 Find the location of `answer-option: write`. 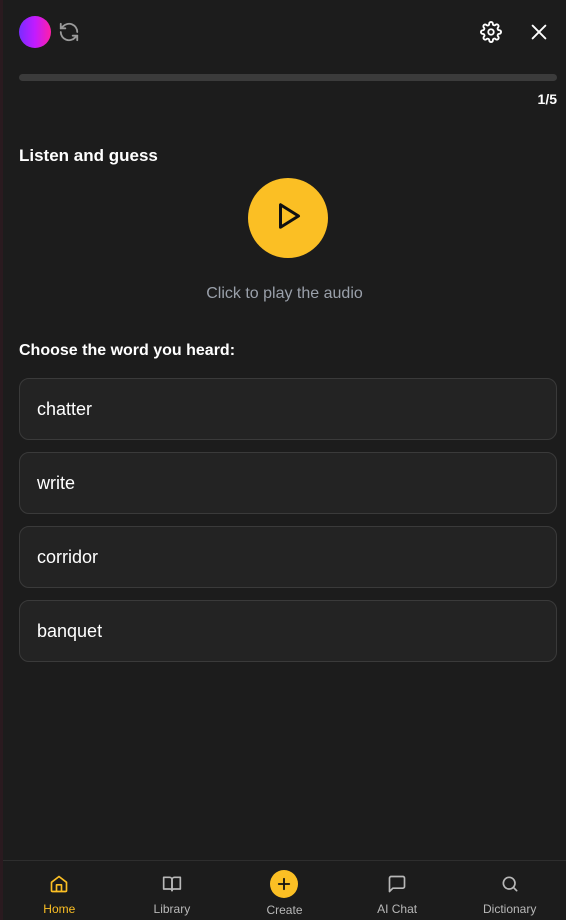

answer-option: write is located at coordinates (288, 483).